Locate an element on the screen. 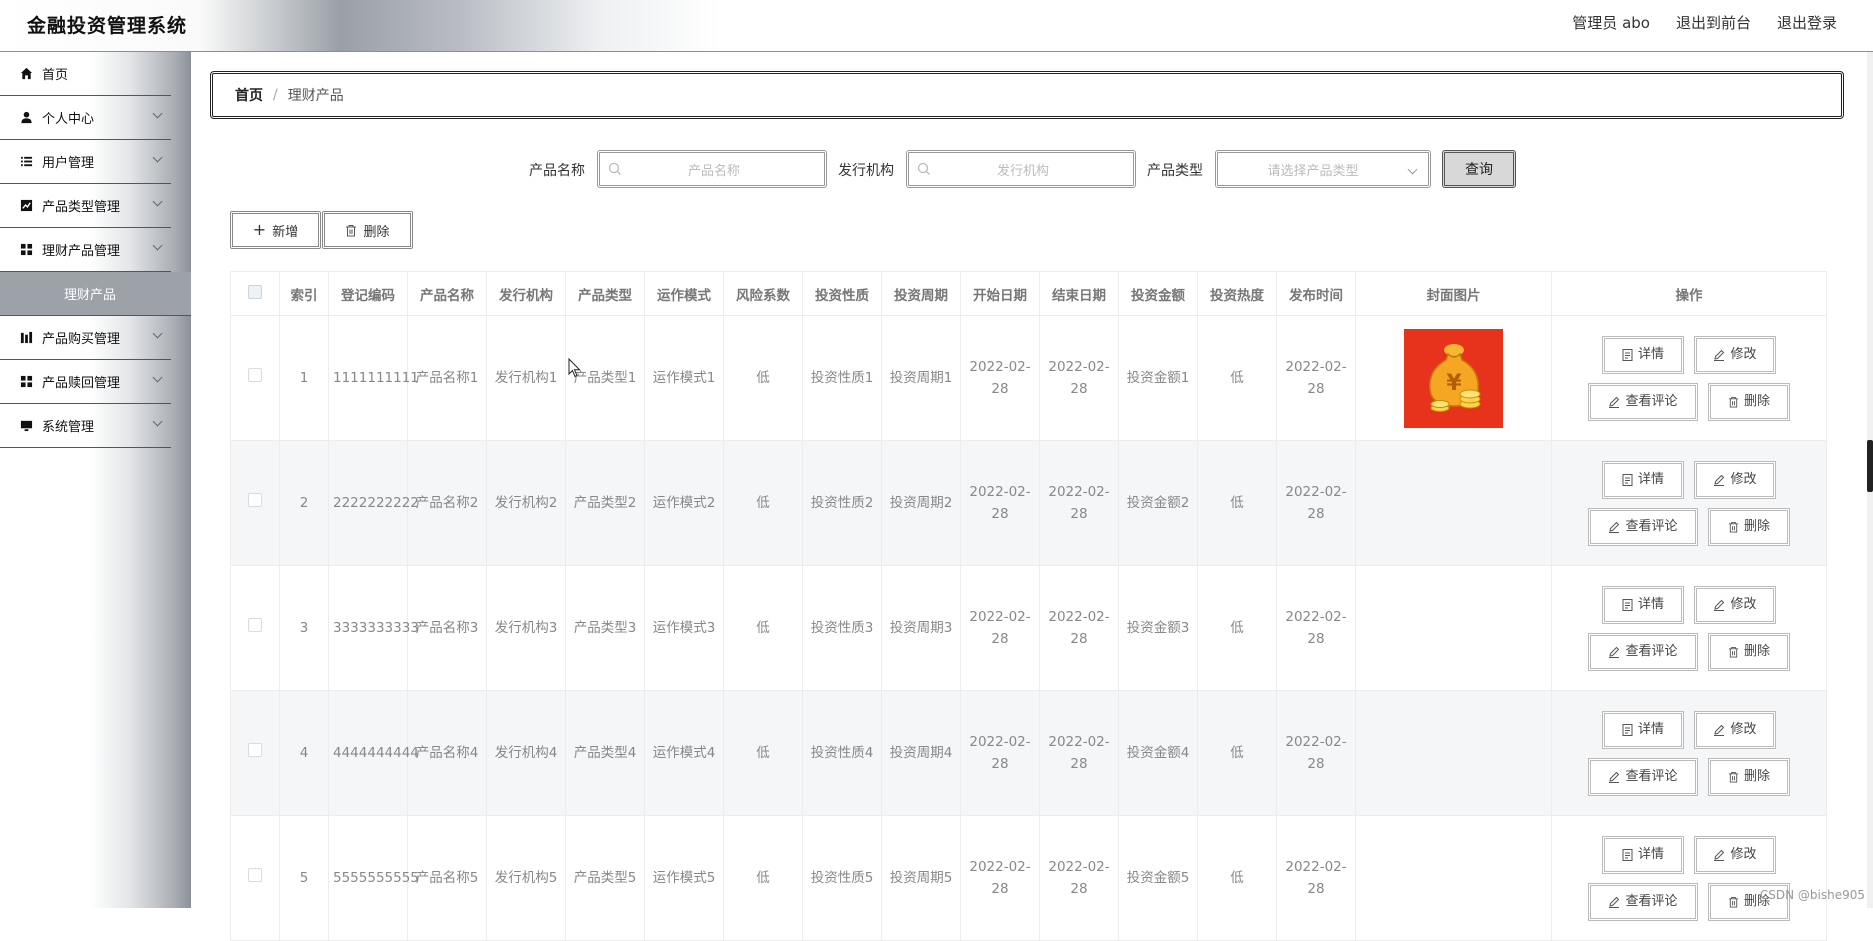  sidebar-subitem-finance-product: 理财产品 is located at coordinates (95, 294).